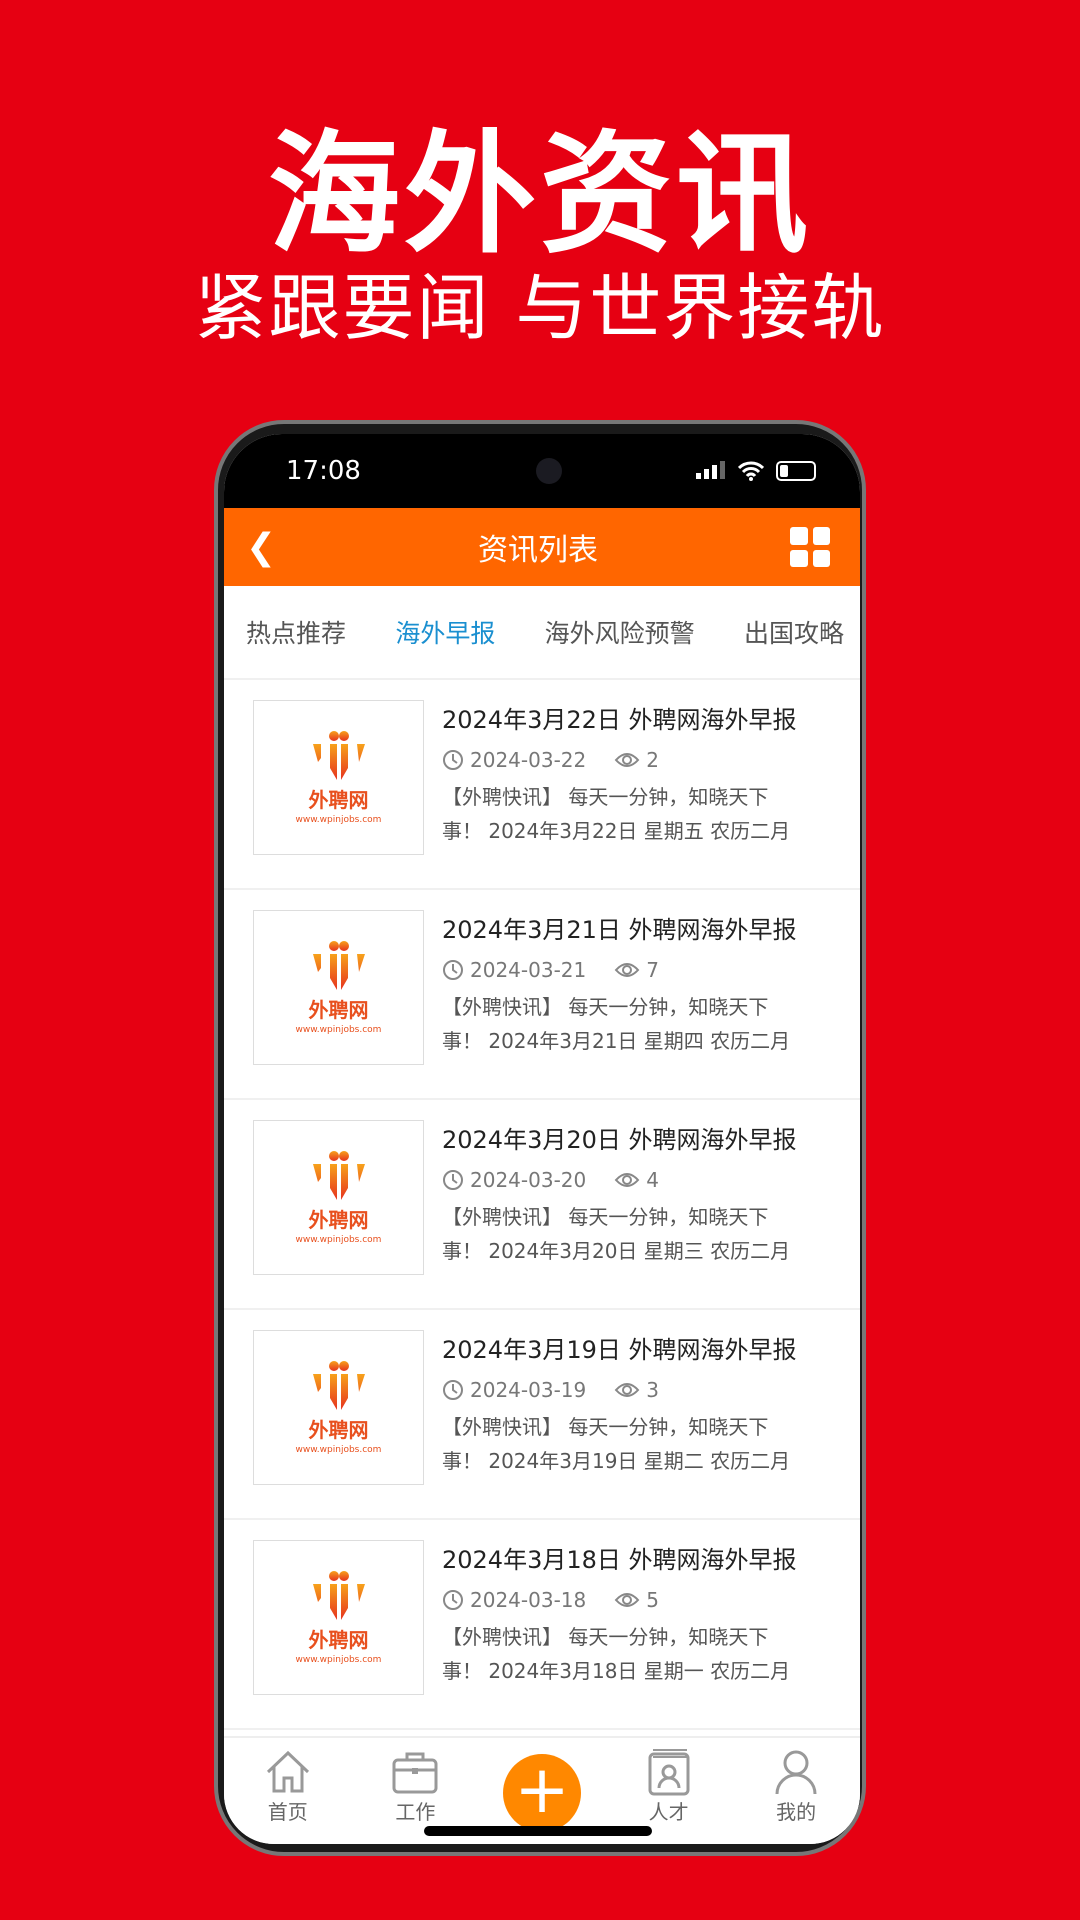 This screenshot has height=1920, width=1080. What do you see at coordinates (794, 632) in the screenshot?
I see `tab-3: 出国攻略` at bounding box center [794, 632].